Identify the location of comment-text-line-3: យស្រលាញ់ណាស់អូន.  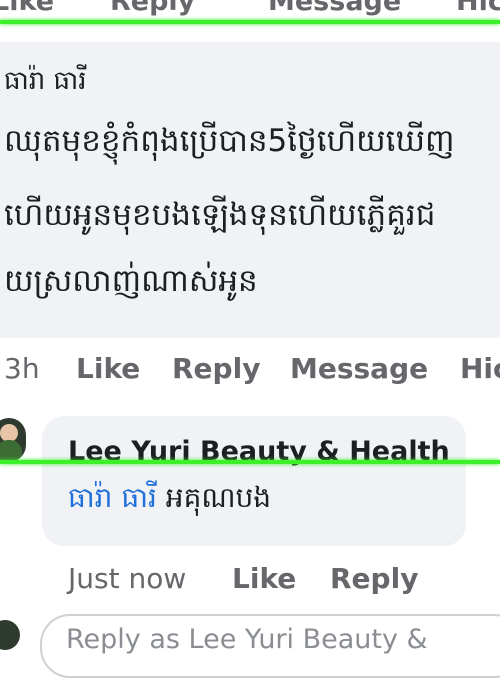
(131, 281).